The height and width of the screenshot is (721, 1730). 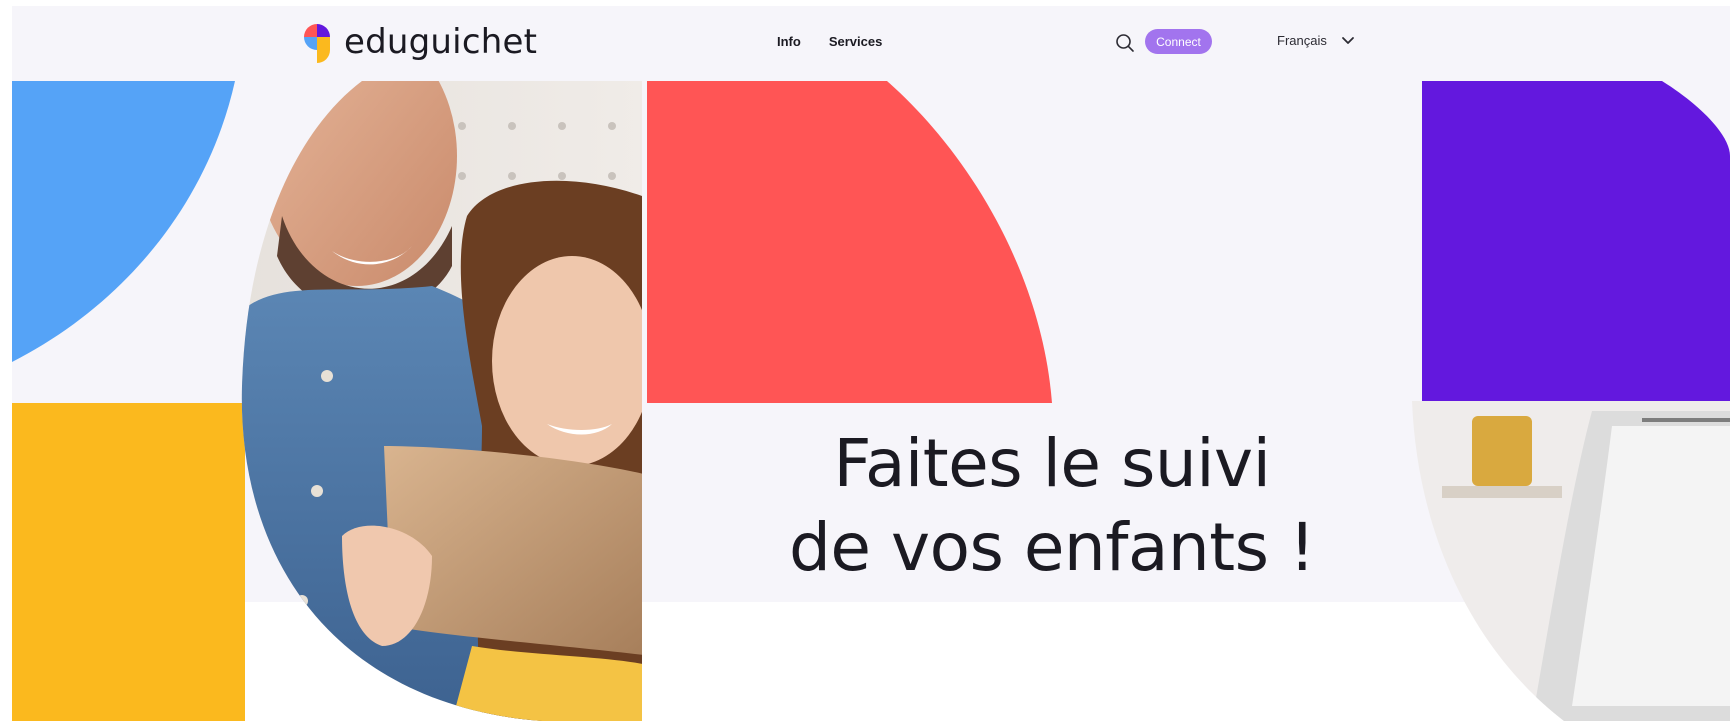 What do you see at coordinates (856, 41) in the screenshot?
I see `nav-item-services: Services` at bounding box center [856, 41].